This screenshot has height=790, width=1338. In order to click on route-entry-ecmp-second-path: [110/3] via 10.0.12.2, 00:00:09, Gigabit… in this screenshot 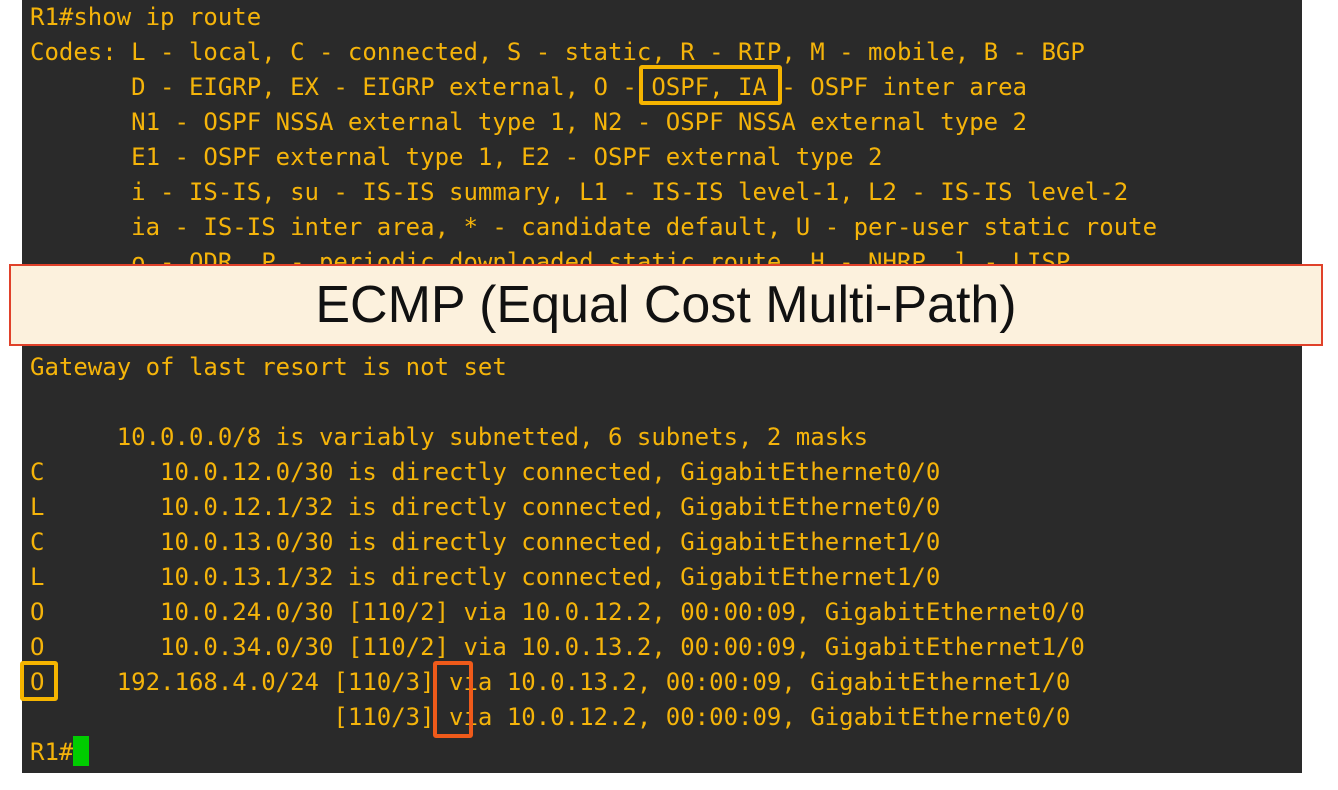, I will do `click(550, 717)`.